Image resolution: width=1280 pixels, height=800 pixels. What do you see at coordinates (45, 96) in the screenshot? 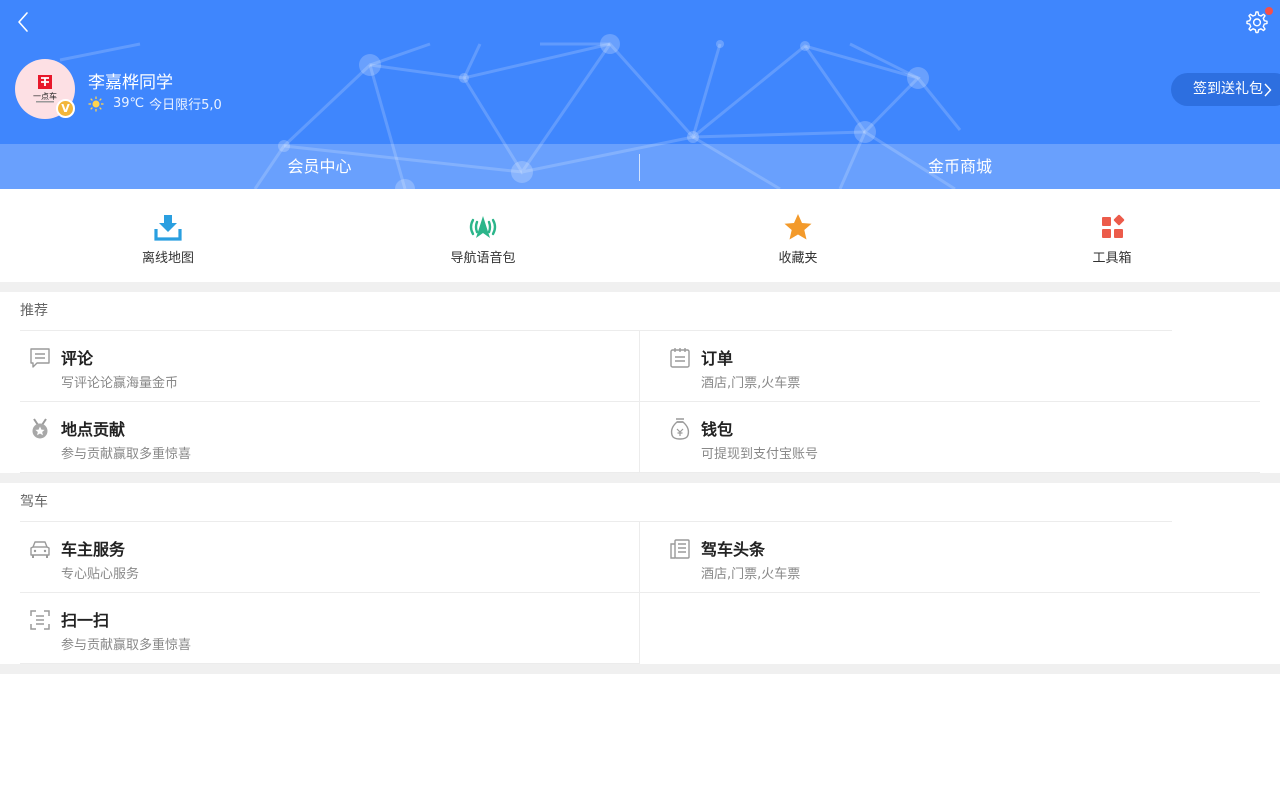
I see `svg-text: 一点车` at bounding box center [45, 96].